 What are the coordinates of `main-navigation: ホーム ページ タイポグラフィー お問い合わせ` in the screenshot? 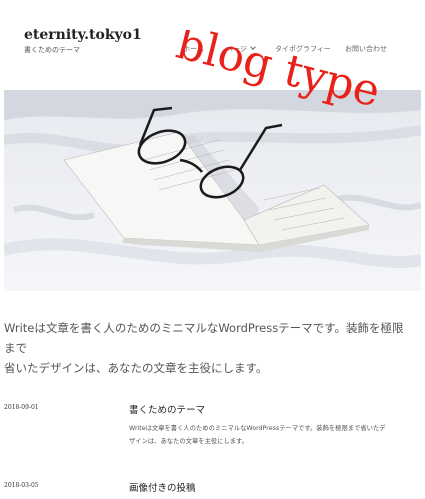 It's located at (212, 50).